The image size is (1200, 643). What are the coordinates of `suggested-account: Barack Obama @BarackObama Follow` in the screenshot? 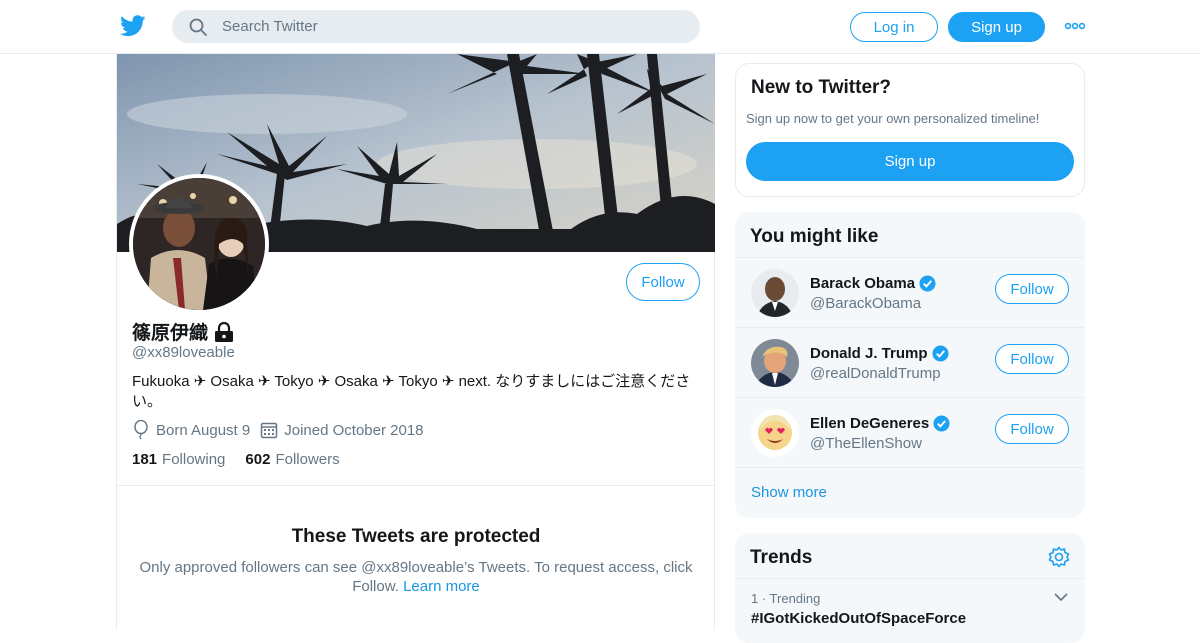 It's located at (910, 293).